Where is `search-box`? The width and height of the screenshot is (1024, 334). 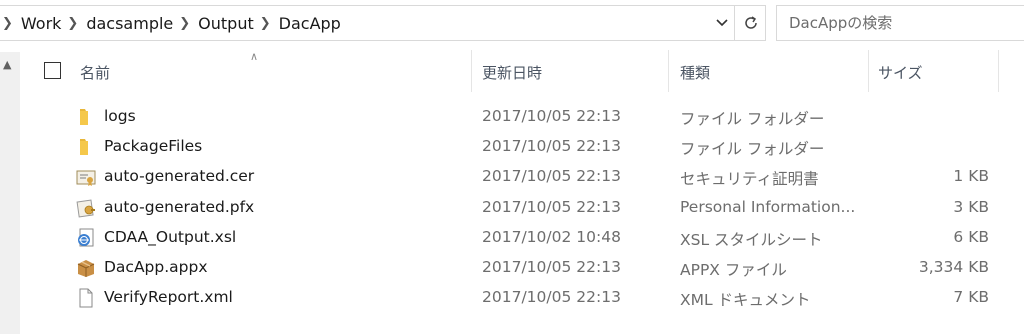
search-box is located at coordinates (900, 23).